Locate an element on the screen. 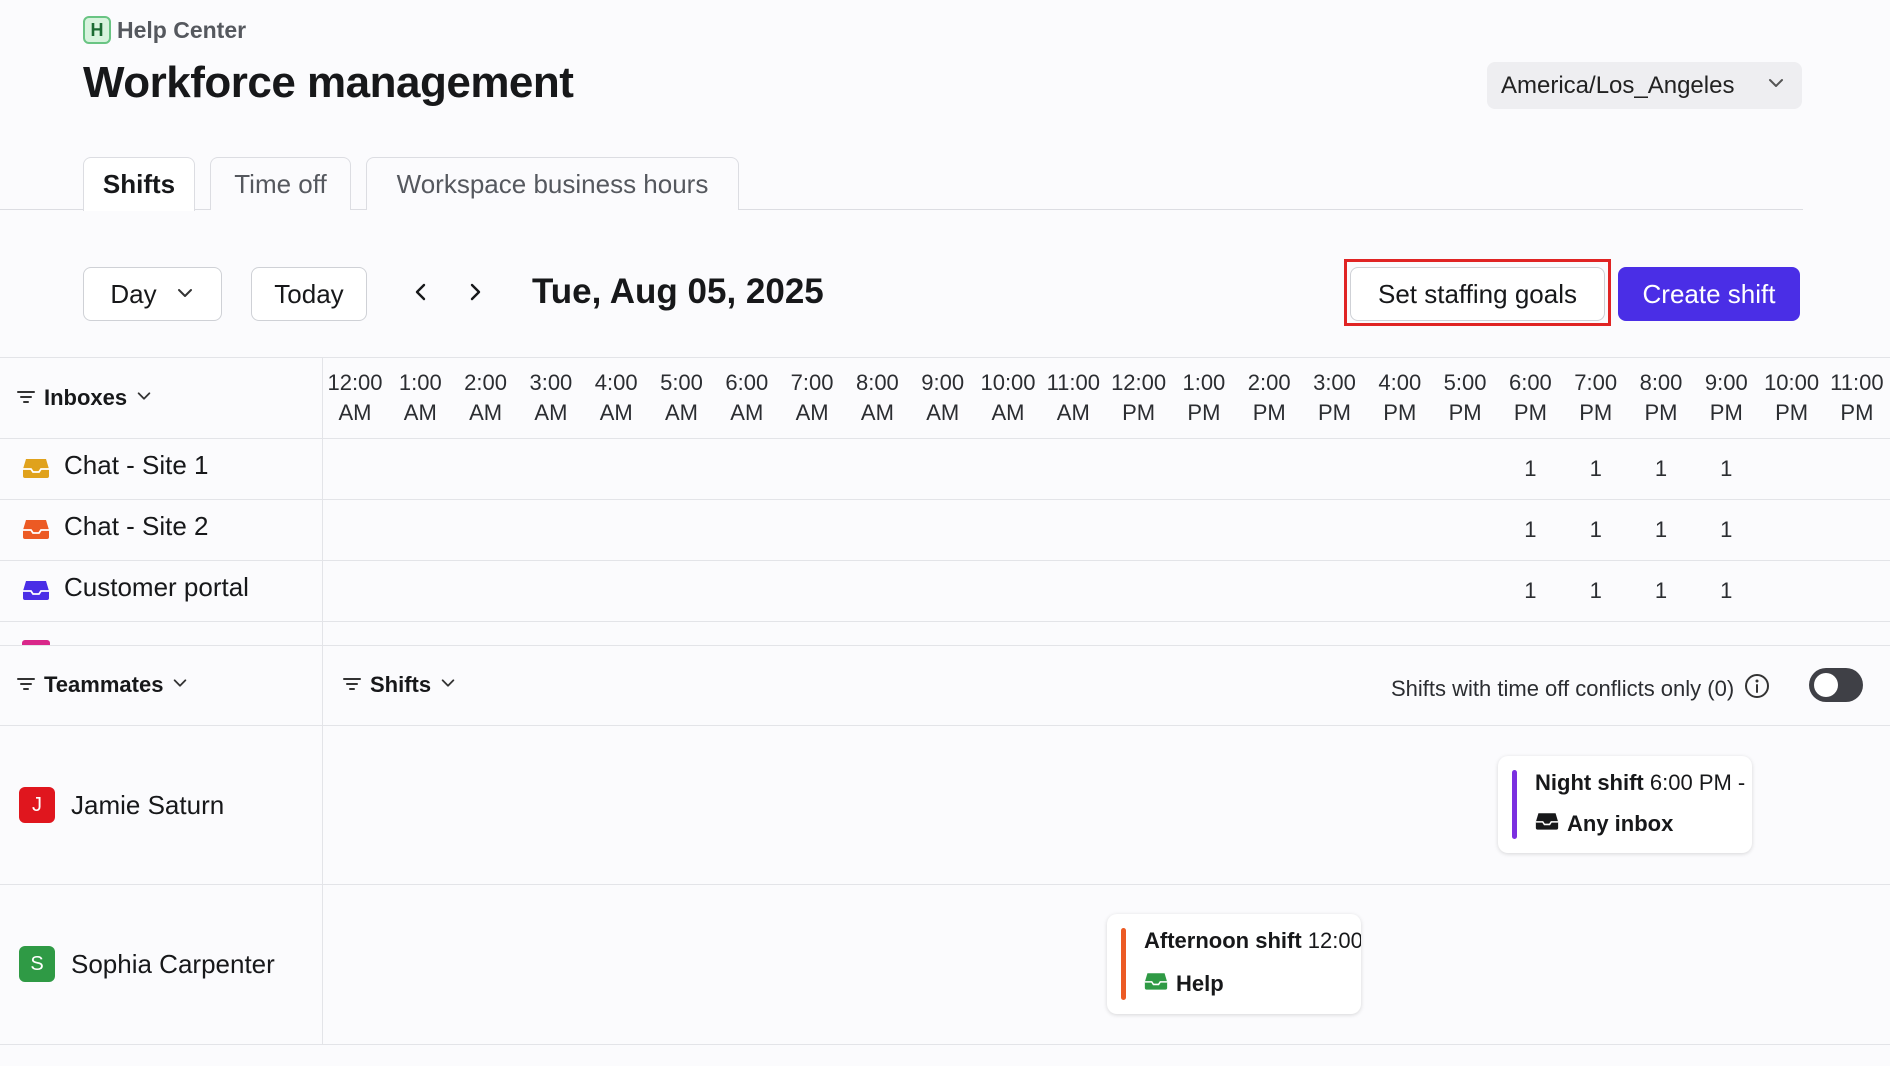  shift-inbox-name: Any inbox is located at coordinates (1620, 823).